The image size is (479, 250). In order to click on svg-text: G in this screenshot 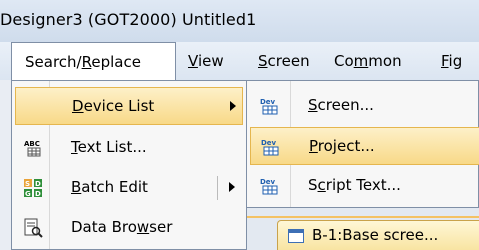, I will do `click(28, 194)`.